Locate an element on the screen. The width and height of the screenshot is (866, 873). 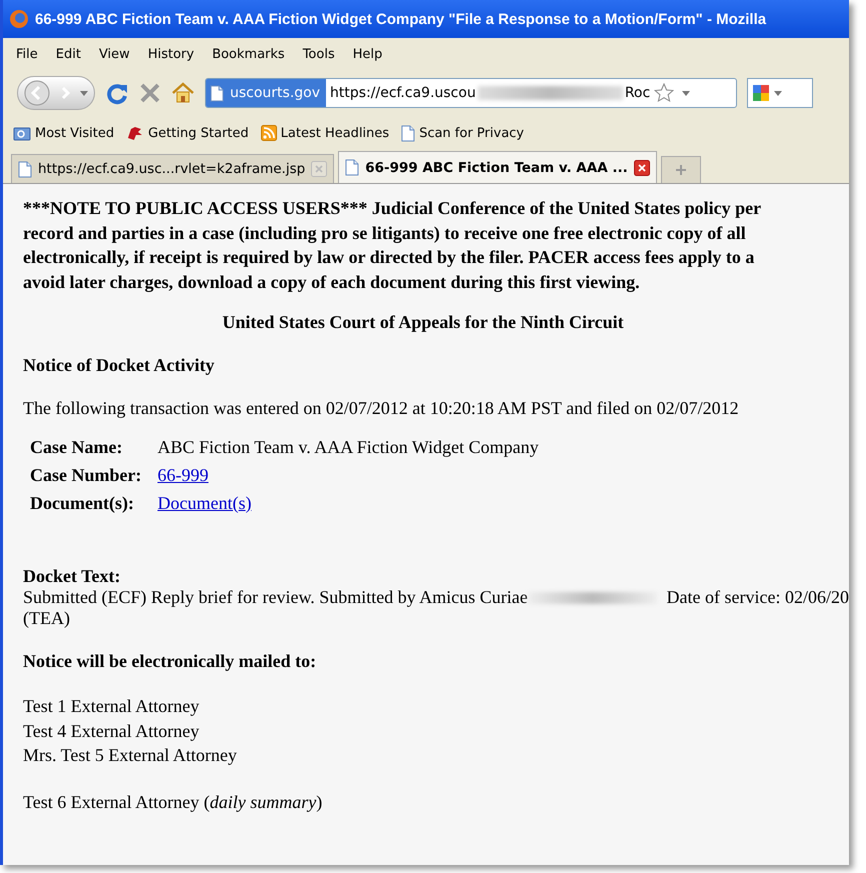
bookmark: Most Visited is located at coordinates (63, 133).